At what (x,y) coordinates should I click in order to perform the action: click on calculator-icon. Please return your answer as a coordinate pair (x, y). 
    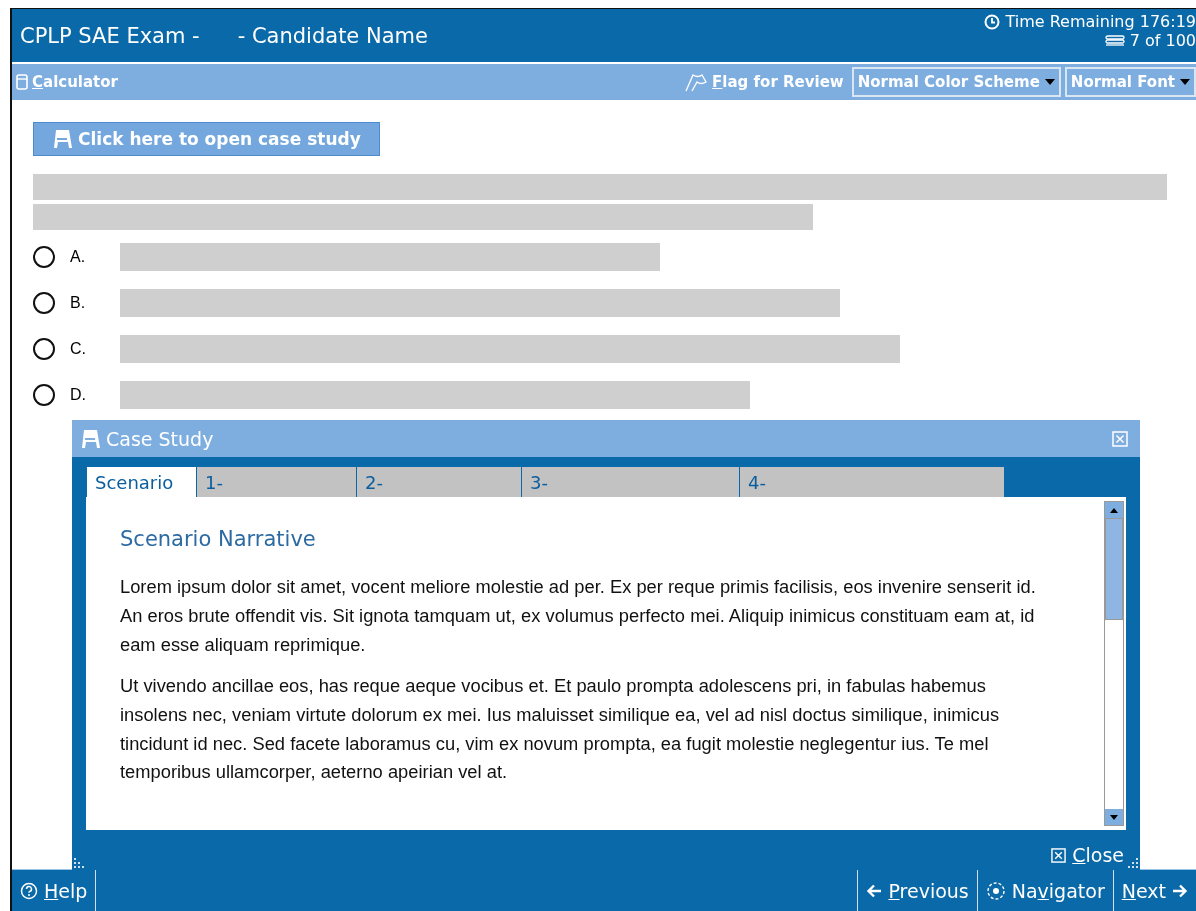
    Looking at the image, I should click on (22, 82).